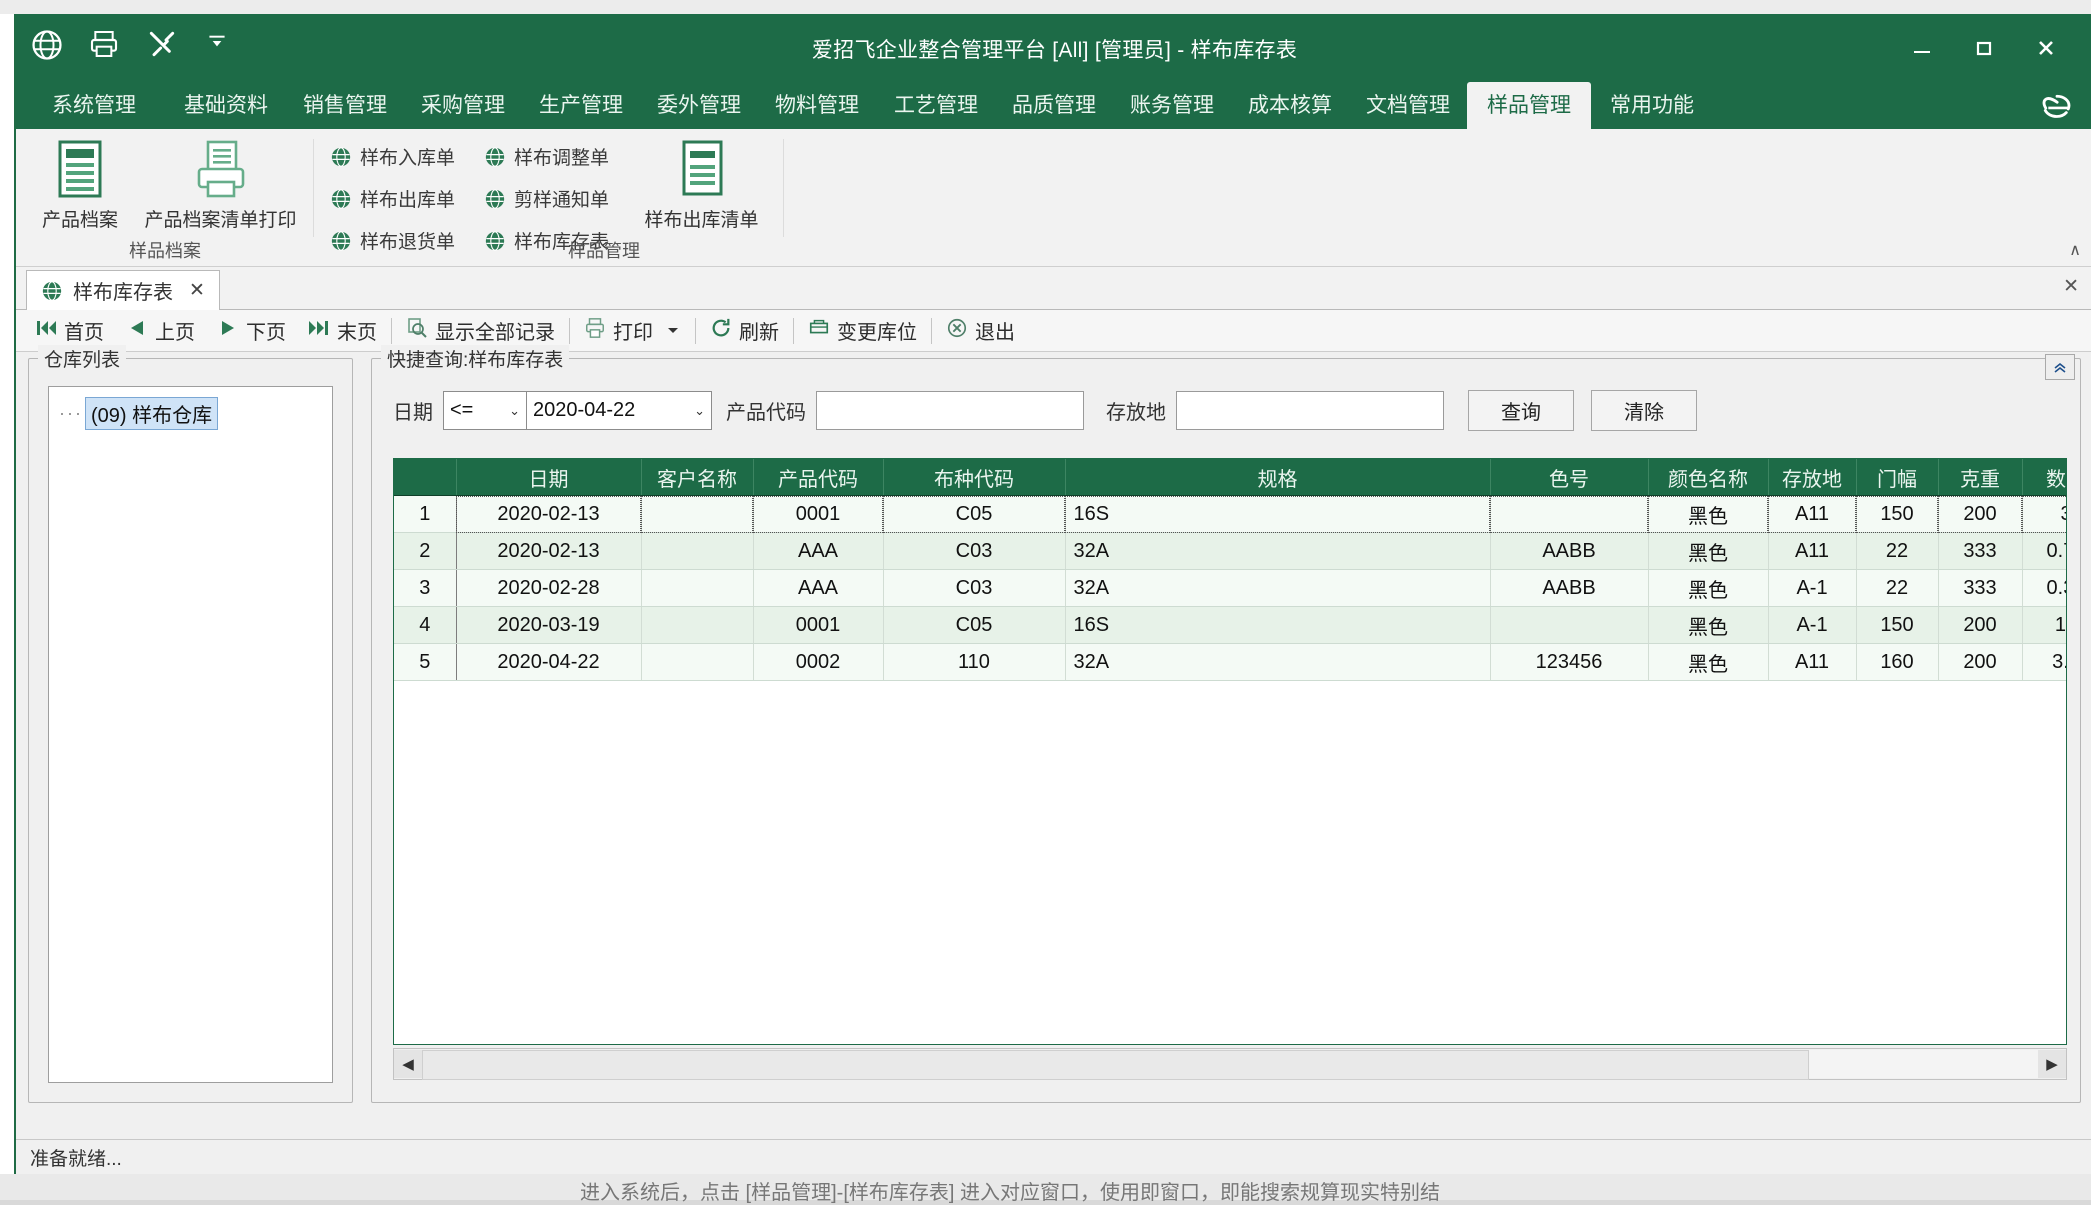 Image resolution: width=2091 pixels, height=1205 pixels. What do you see at coordinates (546, 198) in the screenshot?
I see `ribbon-button-cut-sample-notice: 剪样通知单` at bounding box center [546, 198].